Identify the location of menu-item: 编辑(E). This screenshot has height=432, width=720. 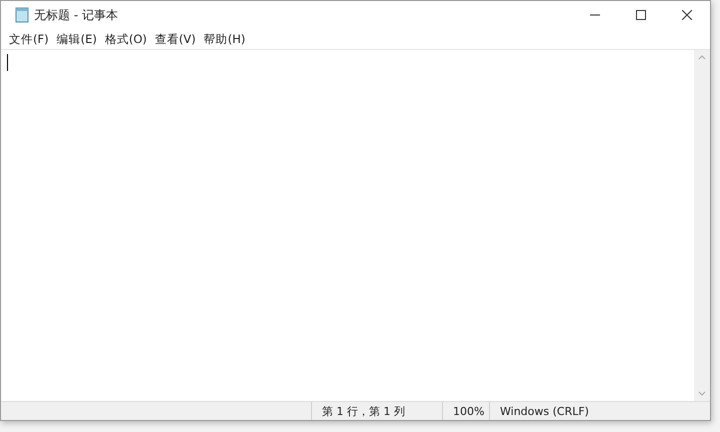
(76, 39).